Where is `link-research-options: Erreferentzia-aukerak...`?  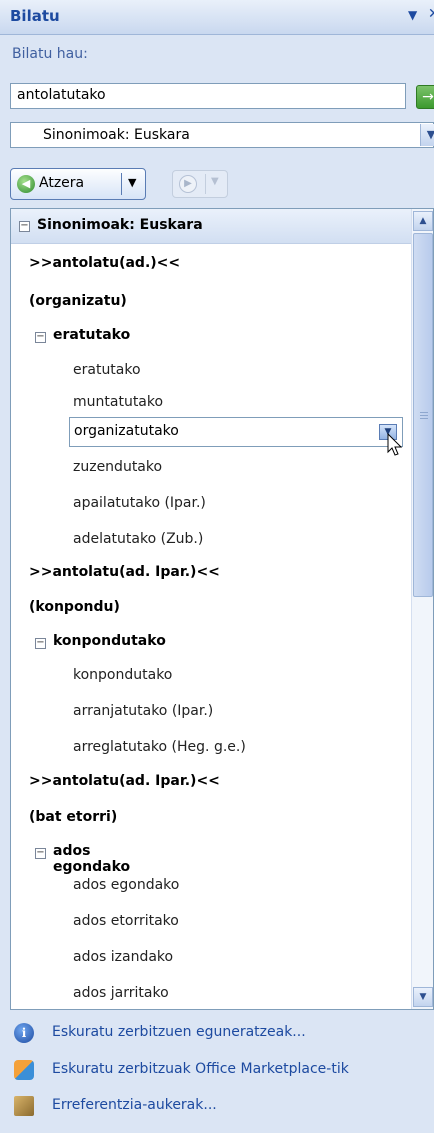
link-research-options: Erreferentzia-aukerak... is located at coordinates (134, 1105).